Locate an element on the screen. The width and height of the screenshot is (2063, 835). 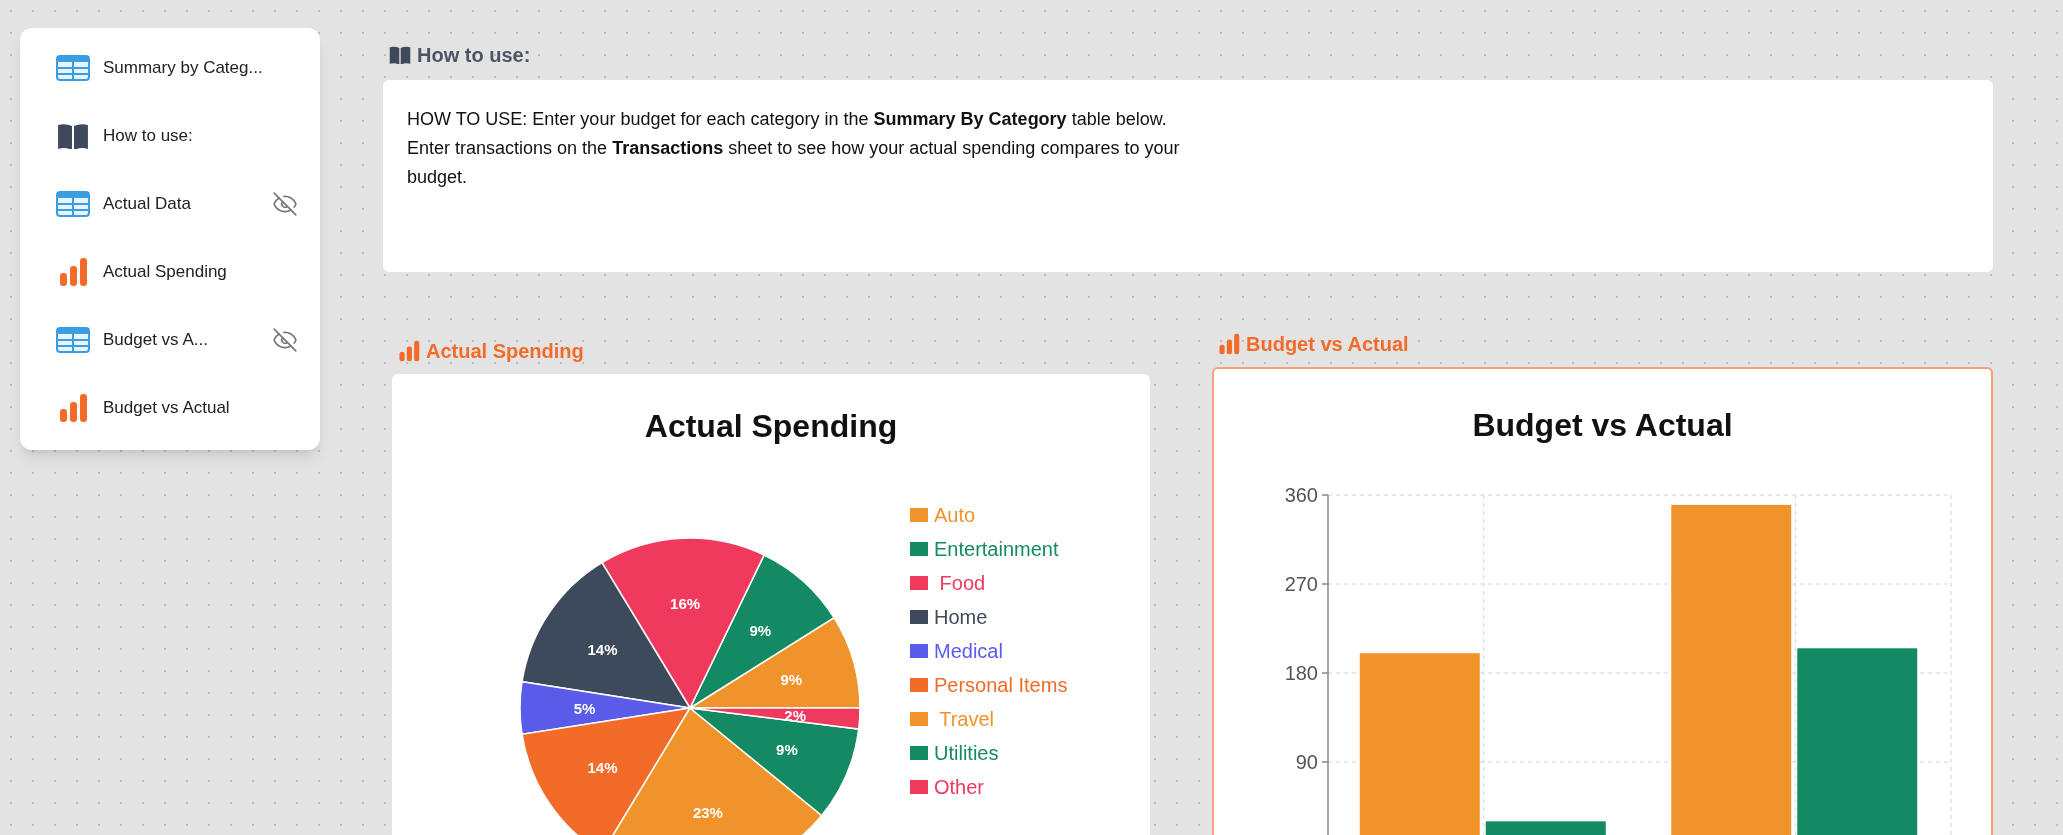
legend-label: Personal Items is located at coordinates (1001, 685).